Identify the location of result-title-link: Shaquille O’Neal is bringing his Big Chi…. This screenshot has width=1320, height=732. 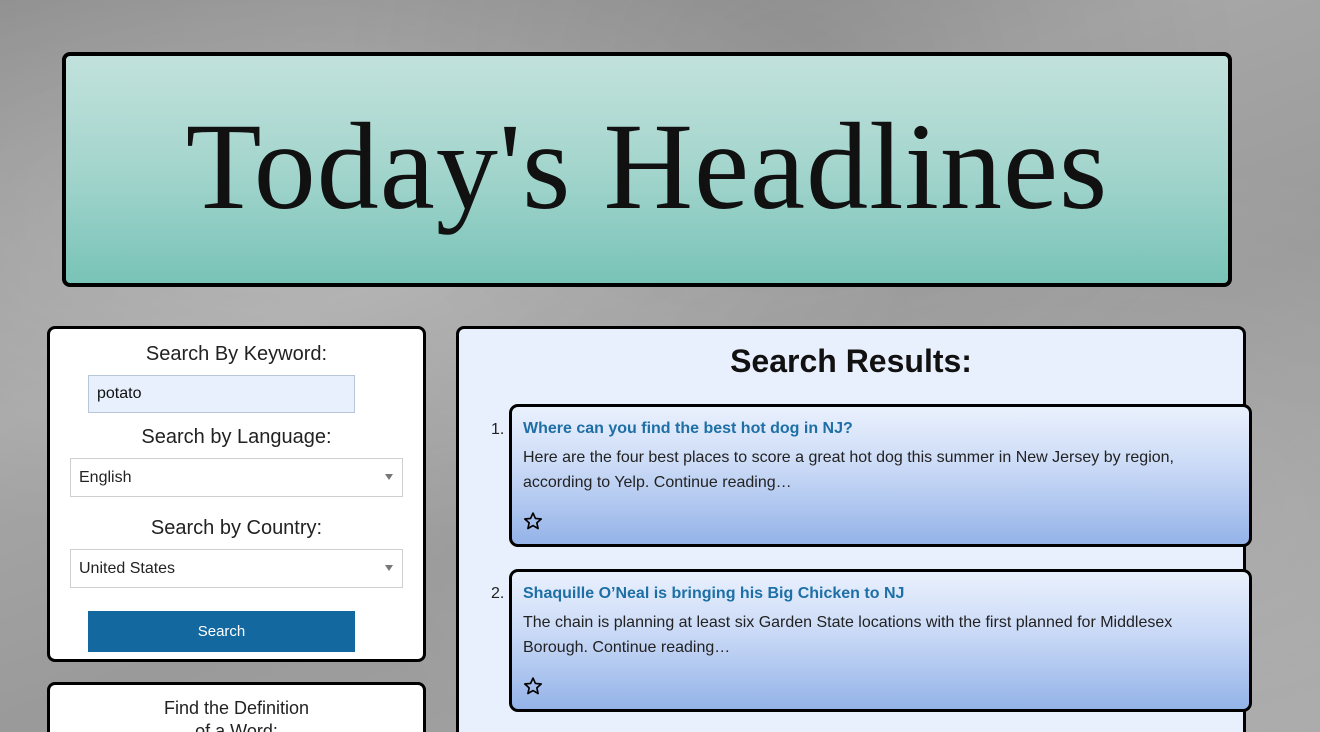
(713, 594).